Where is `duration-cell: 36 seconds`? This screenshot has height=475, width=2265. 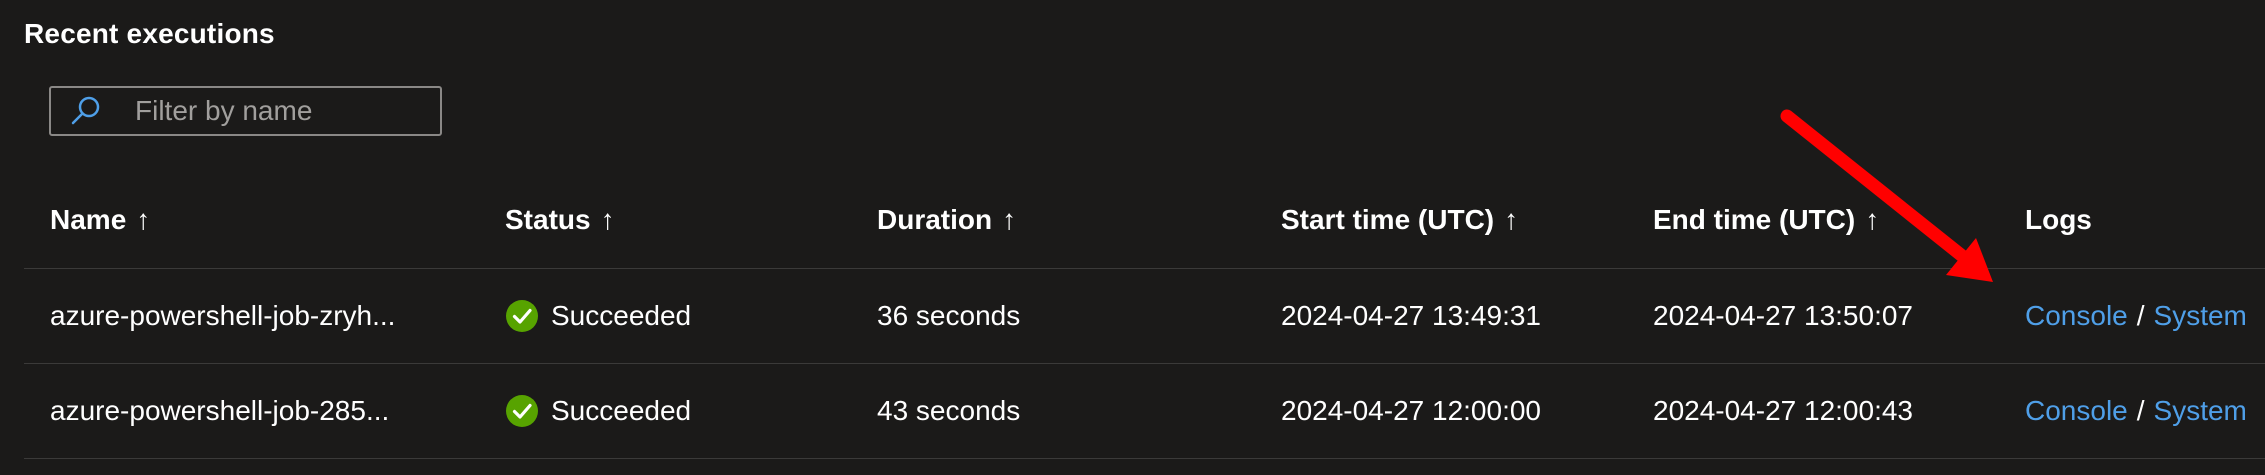
duration-cell: 36 seconds is located at coordinates (949, 315).